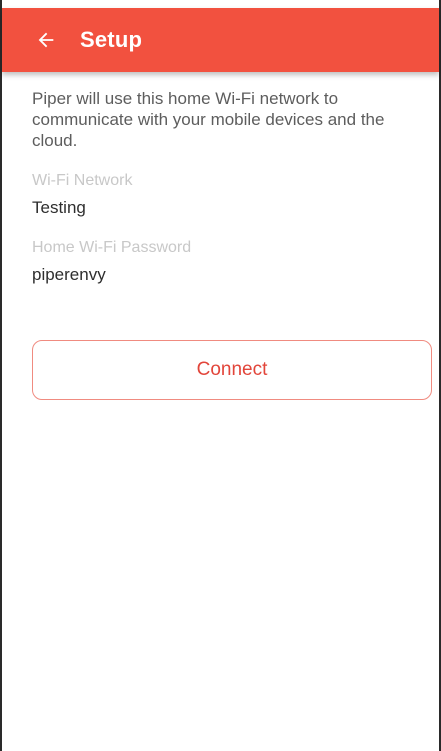  I want to click on wifi-password-field: Home Wi-Fi Password, so click(221, 261).